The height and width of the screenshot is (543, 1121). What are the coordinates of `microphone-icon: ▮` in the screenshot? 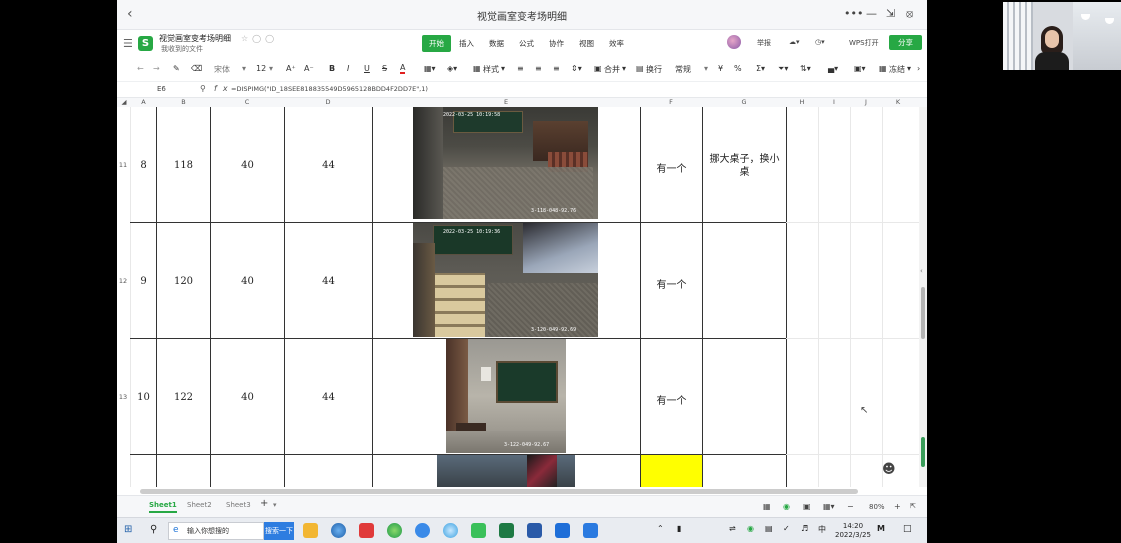 It's located at (679, 528).